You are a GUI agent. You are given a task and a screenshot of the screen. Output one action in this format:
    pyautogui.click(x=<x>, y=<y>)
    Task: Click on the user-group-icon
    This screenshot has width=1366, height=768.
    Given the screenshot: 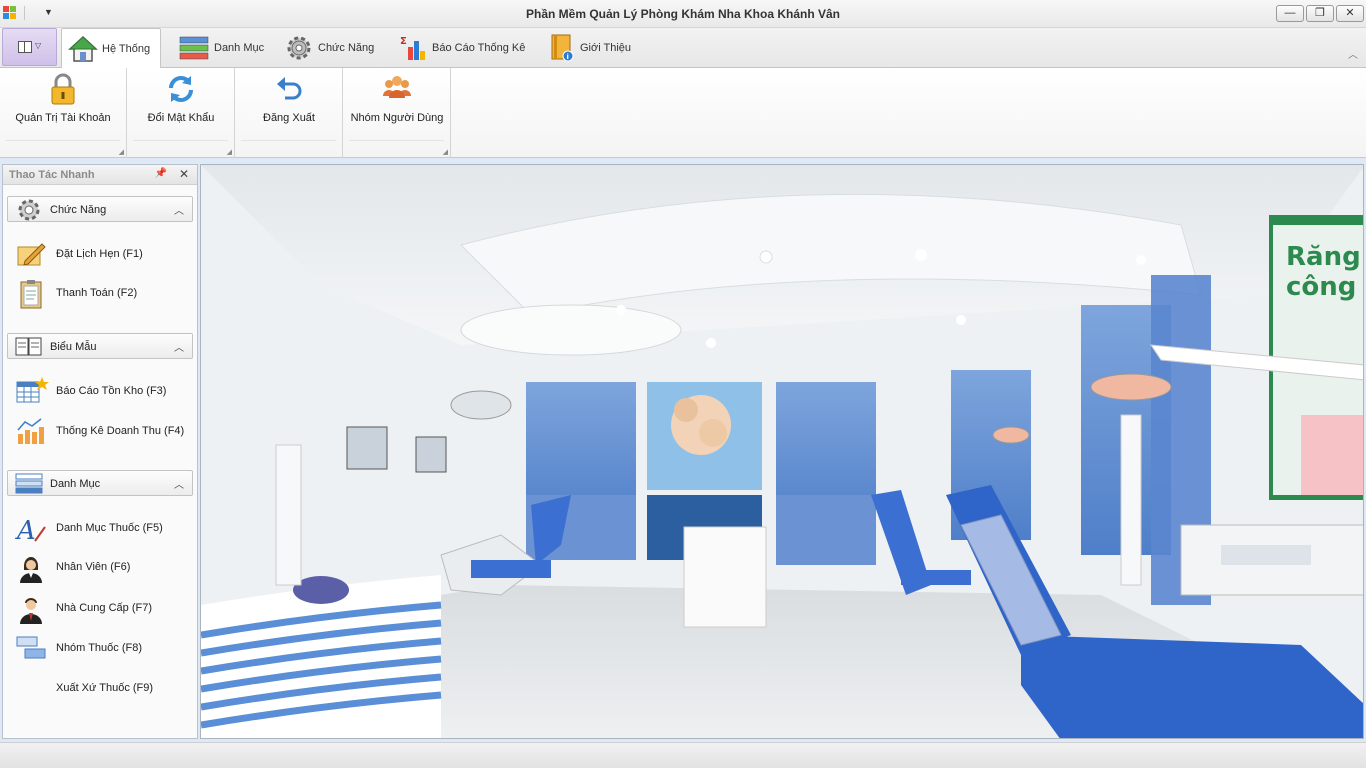 What is the action you would take?
    pyautogui.click(x=397, y=87)
    